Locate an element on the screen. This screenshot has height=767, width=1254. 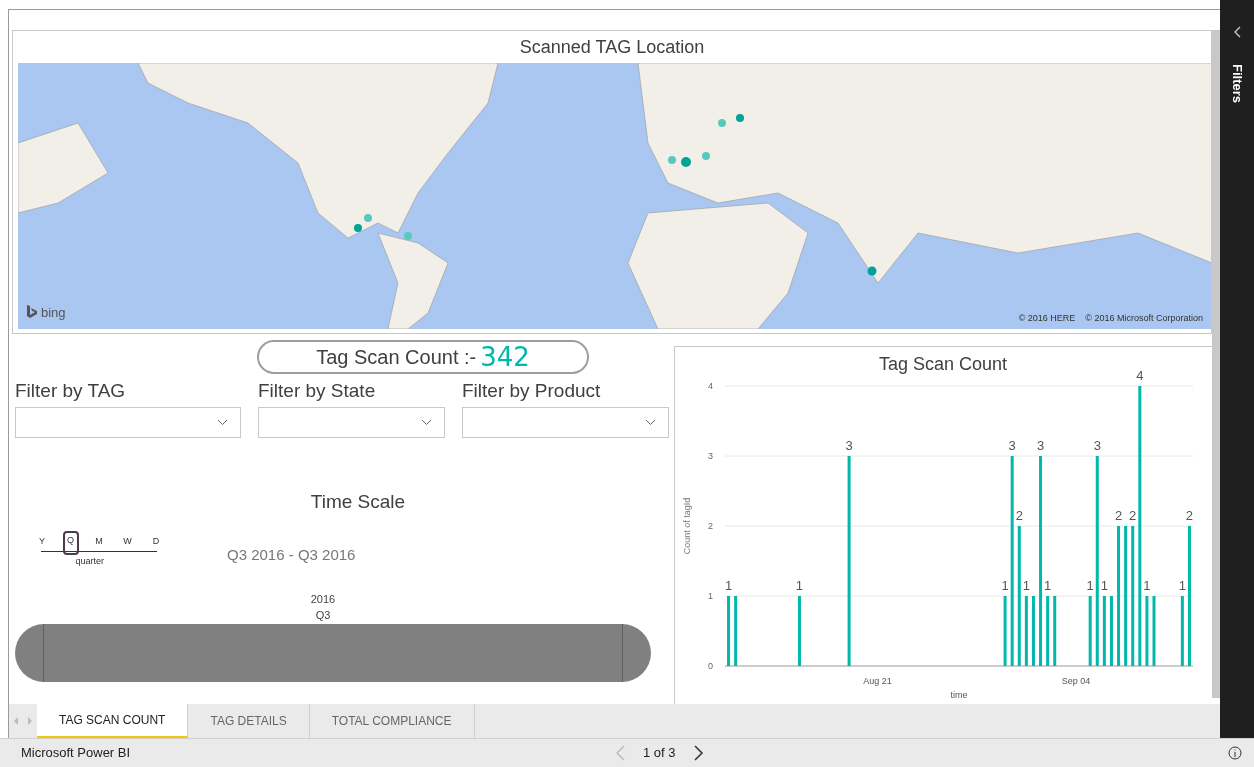
axis-tick-label: Aug 21 is located at coordinates (877, 681).